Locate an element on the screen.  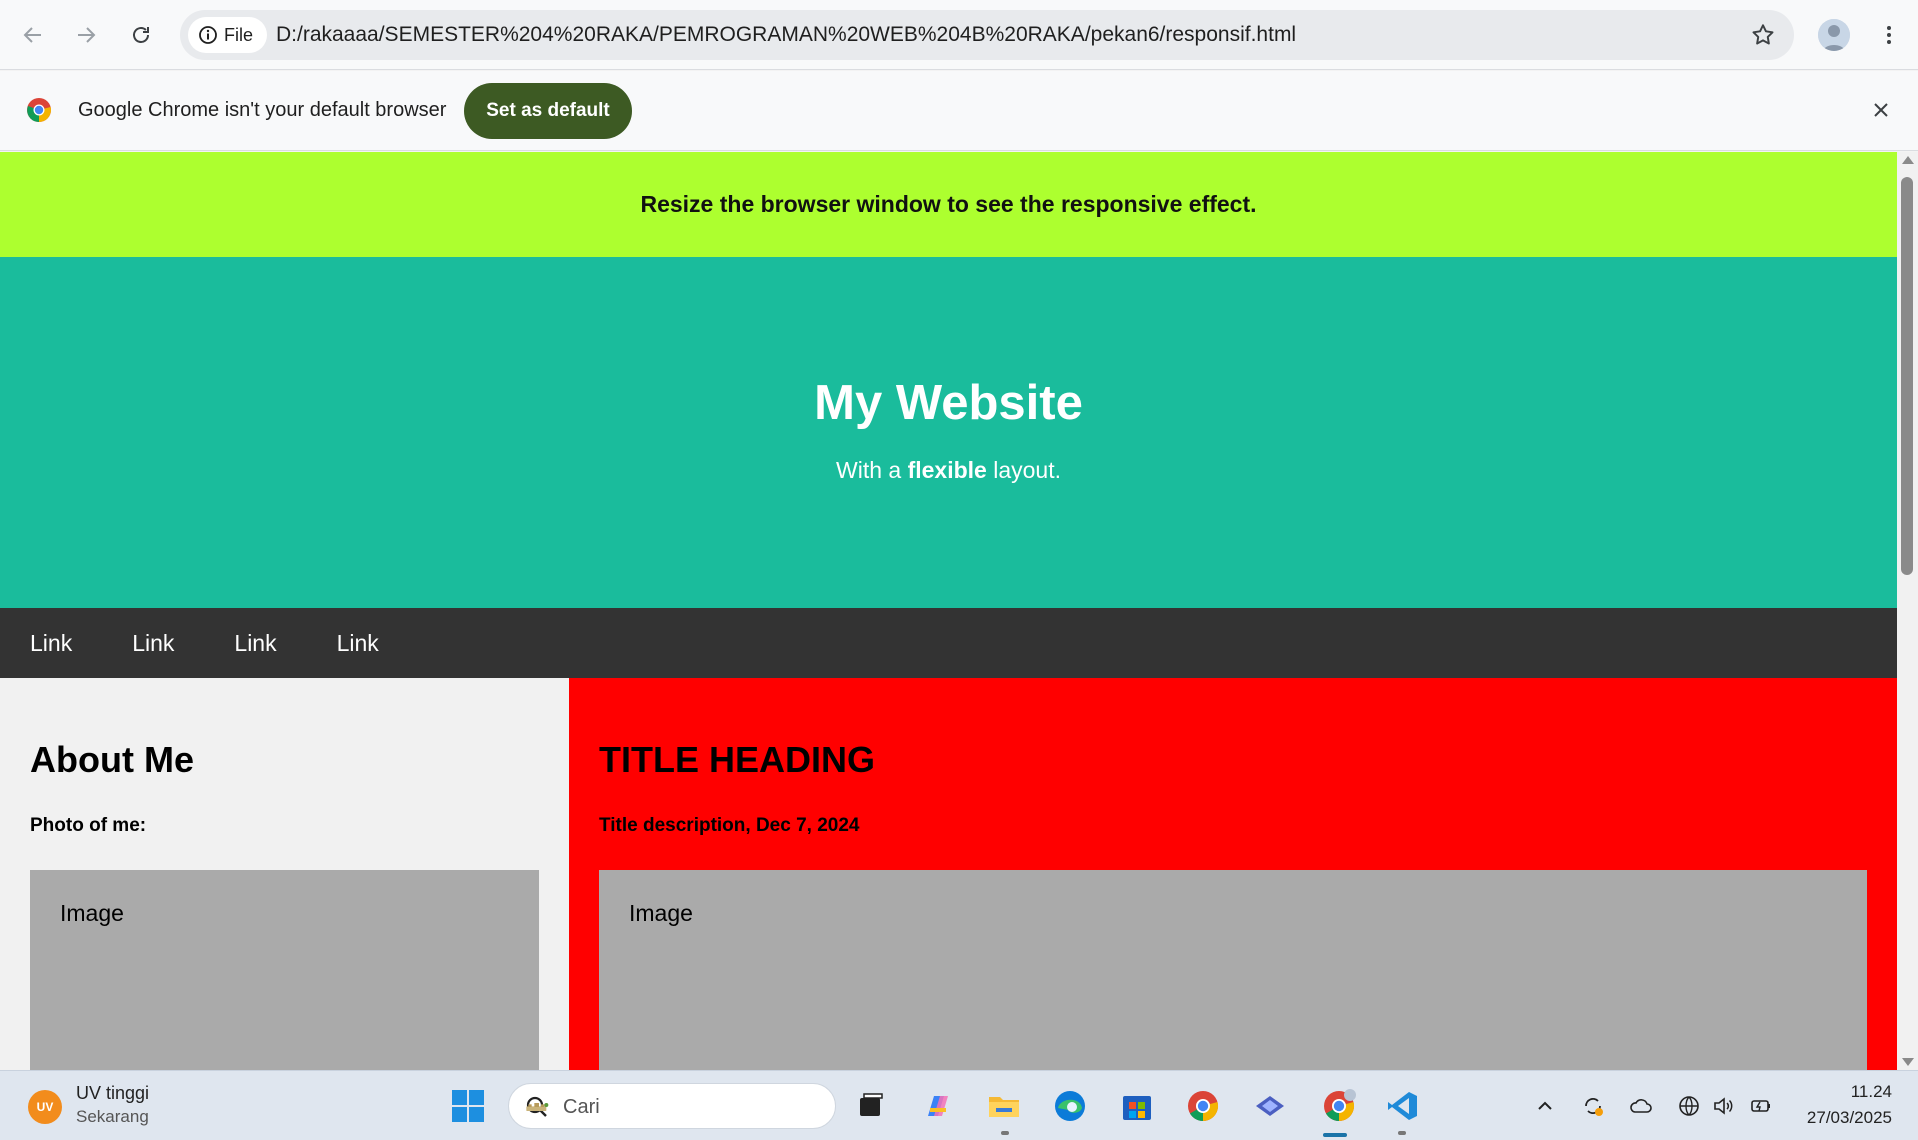
copilot-button is located at coordinates (938, 1106).